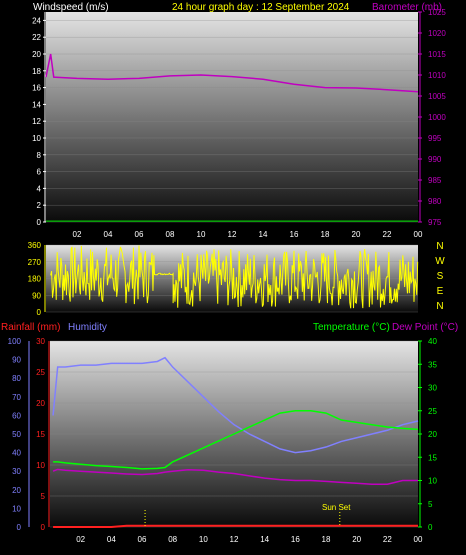 The width and height of the screenshot is (466, 555). Describe the element at coordinates (87, 327) in the screenshot. I see `humidity-axis-title: Humidity` at that location.